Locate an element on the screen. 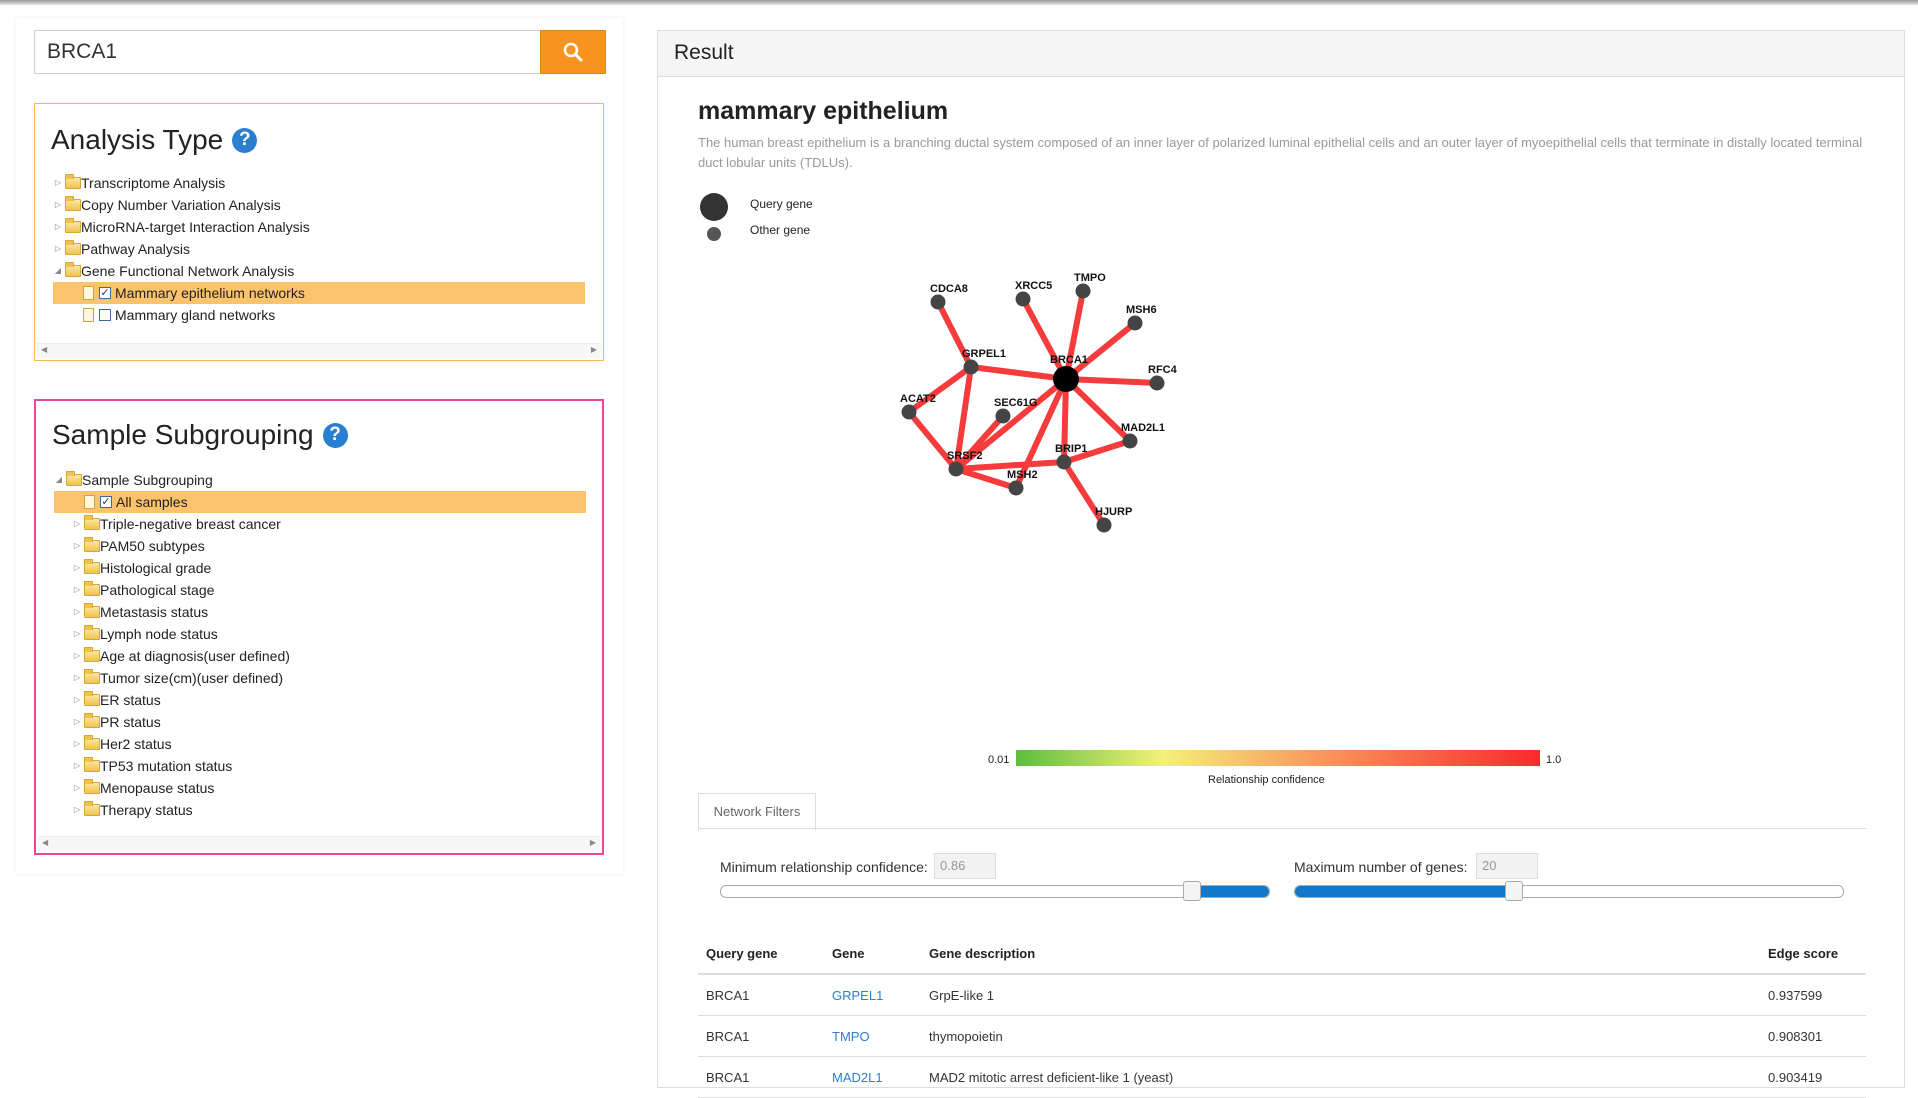 The height and width of the screenshot is (1098, 1918). gene-link: TMPO is located at coordinates (872, 1036).